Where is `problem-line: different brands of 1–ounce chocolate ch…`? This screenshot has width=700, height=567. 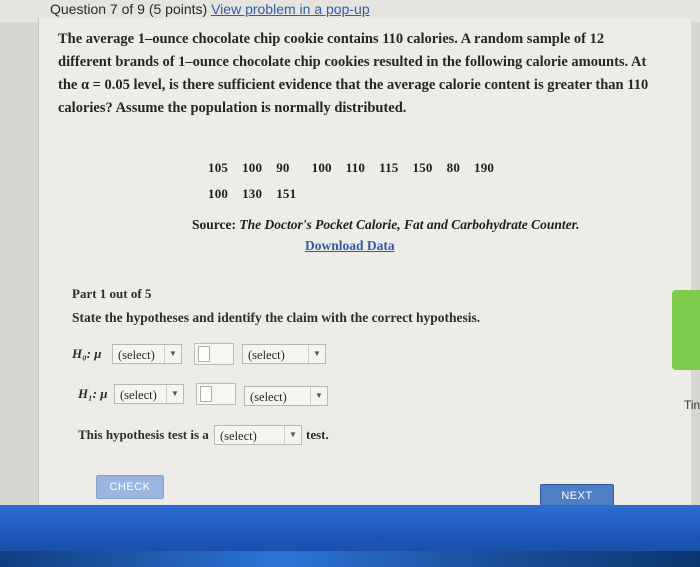
problem-line: different brands of 1–ounce chocolate ch… is located at coordinates (352, 62).